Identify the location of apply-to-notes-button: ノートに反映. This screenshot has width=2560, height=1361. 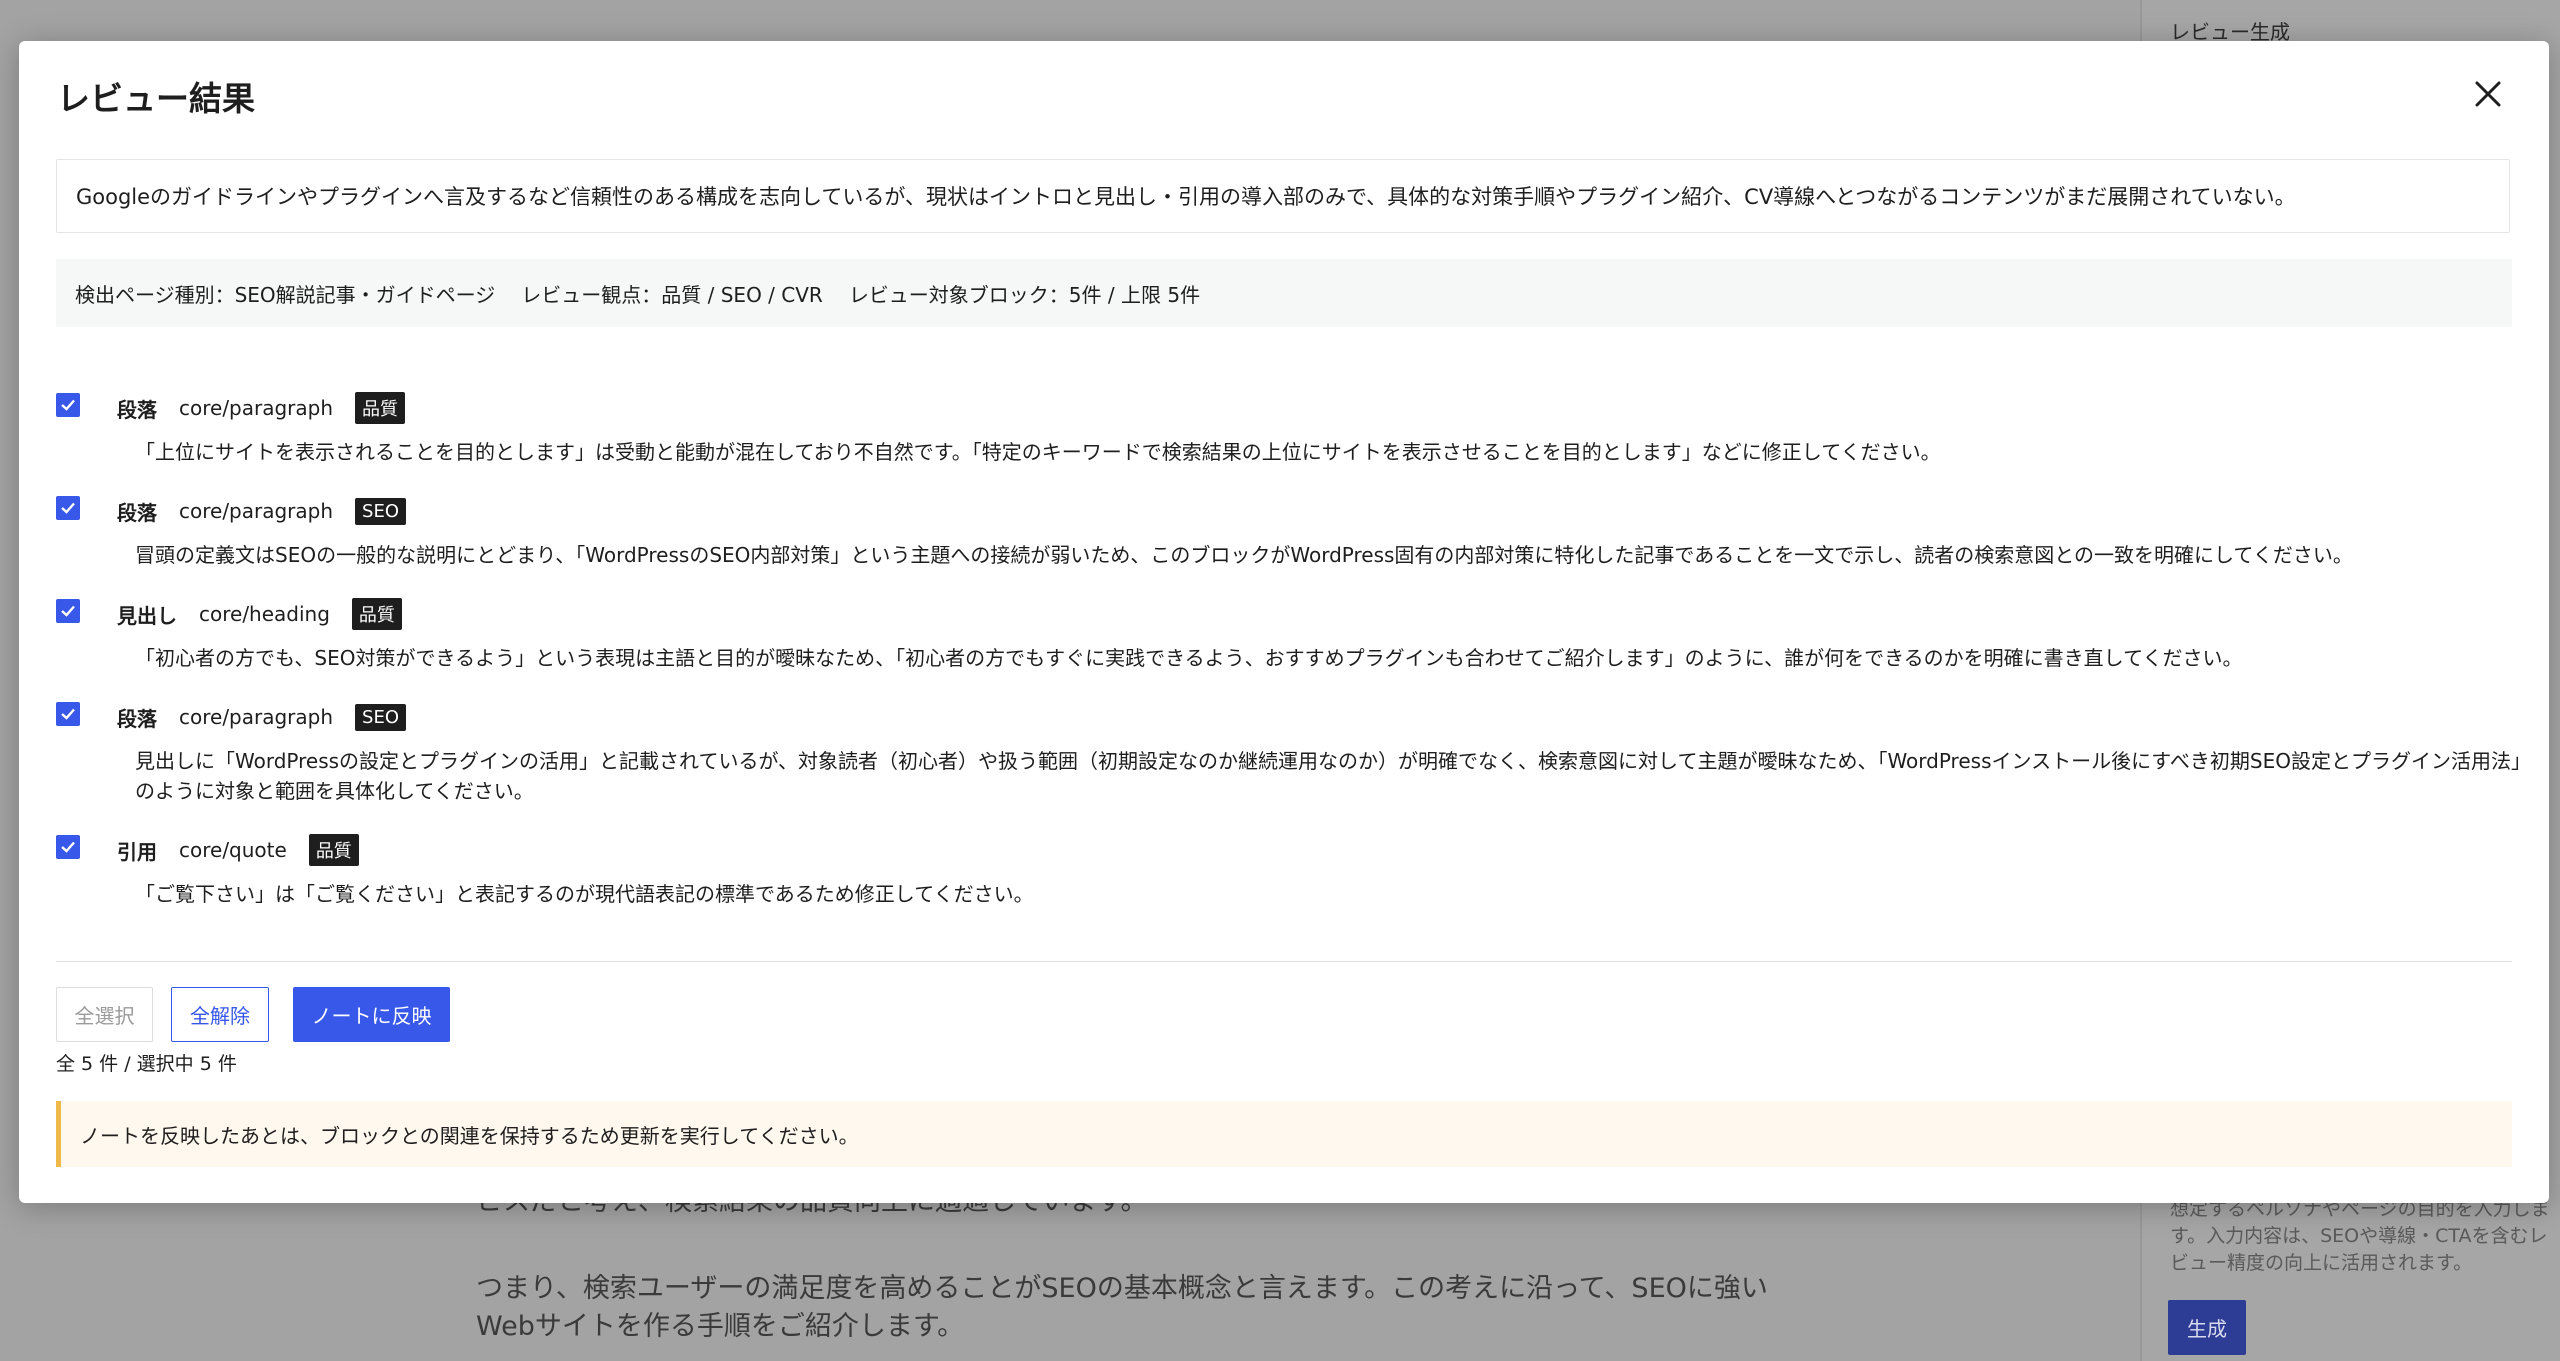
(371, 1014).